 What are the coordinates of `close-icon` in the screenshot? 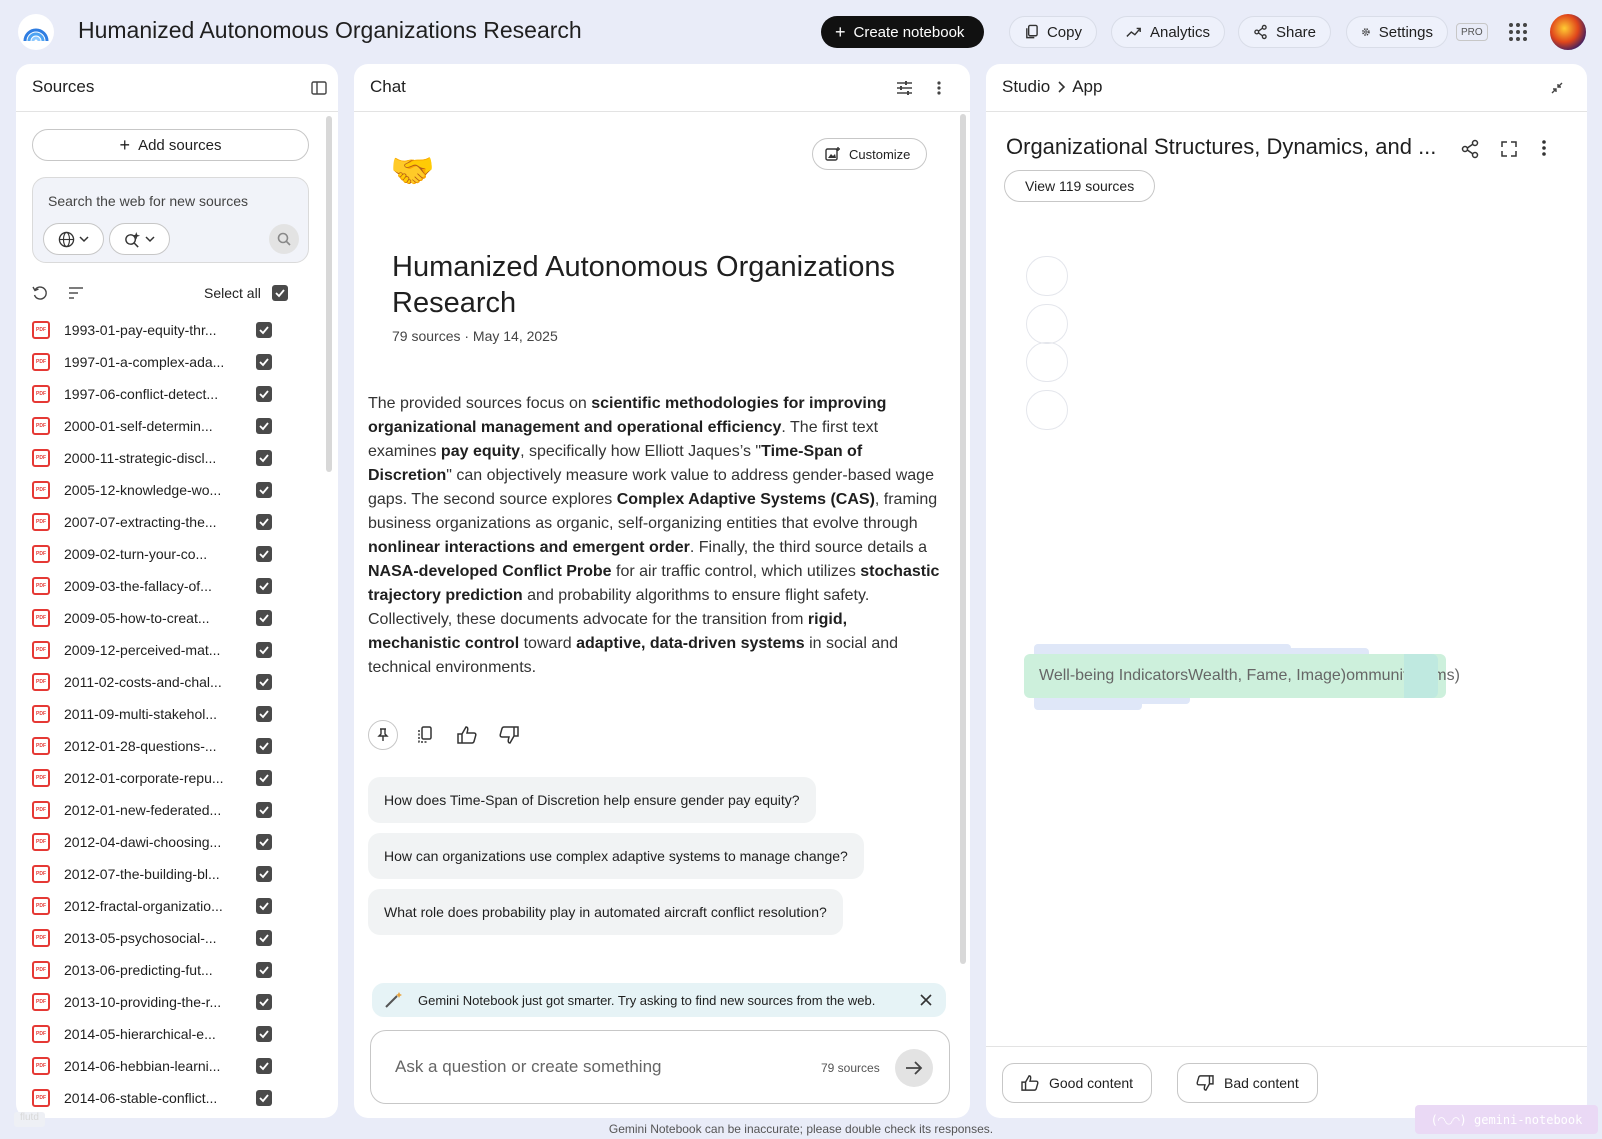 It's located at (926, 1000).